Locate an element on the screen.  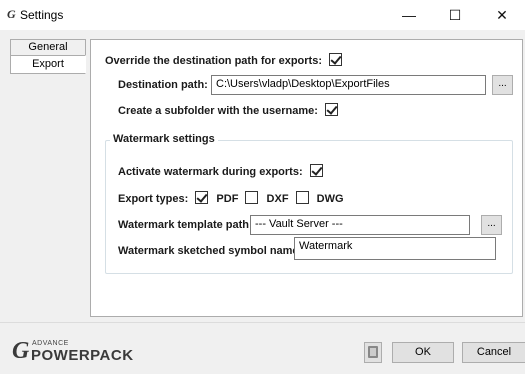
activate-label: Activate watermark during exports: is located at coordinates (210, 172).